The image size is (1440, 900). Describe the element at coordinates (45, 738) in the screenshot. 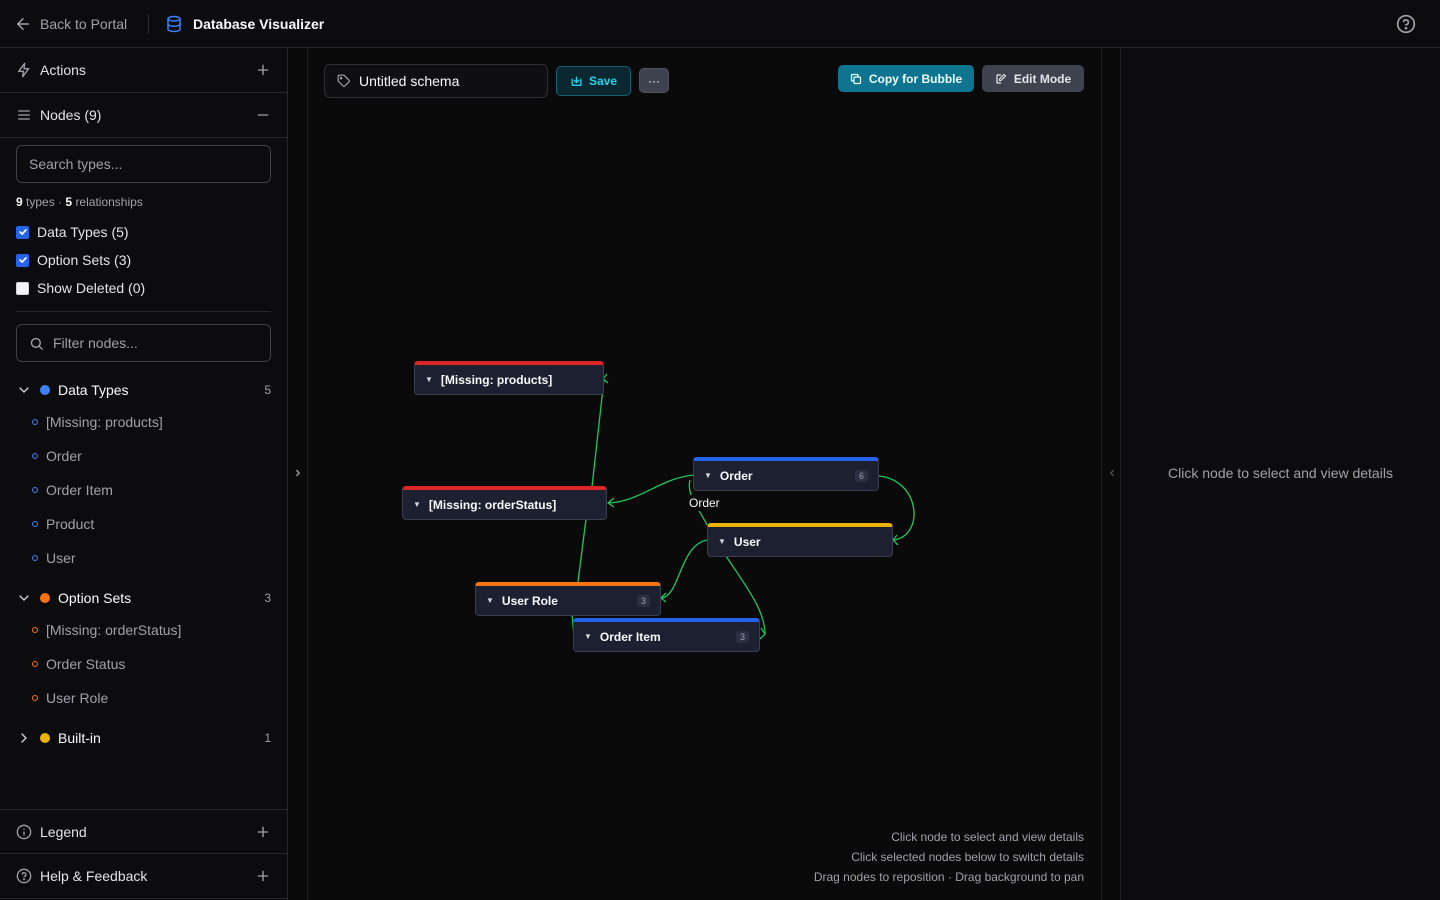

I see `yellow-dot-icon` at that location.